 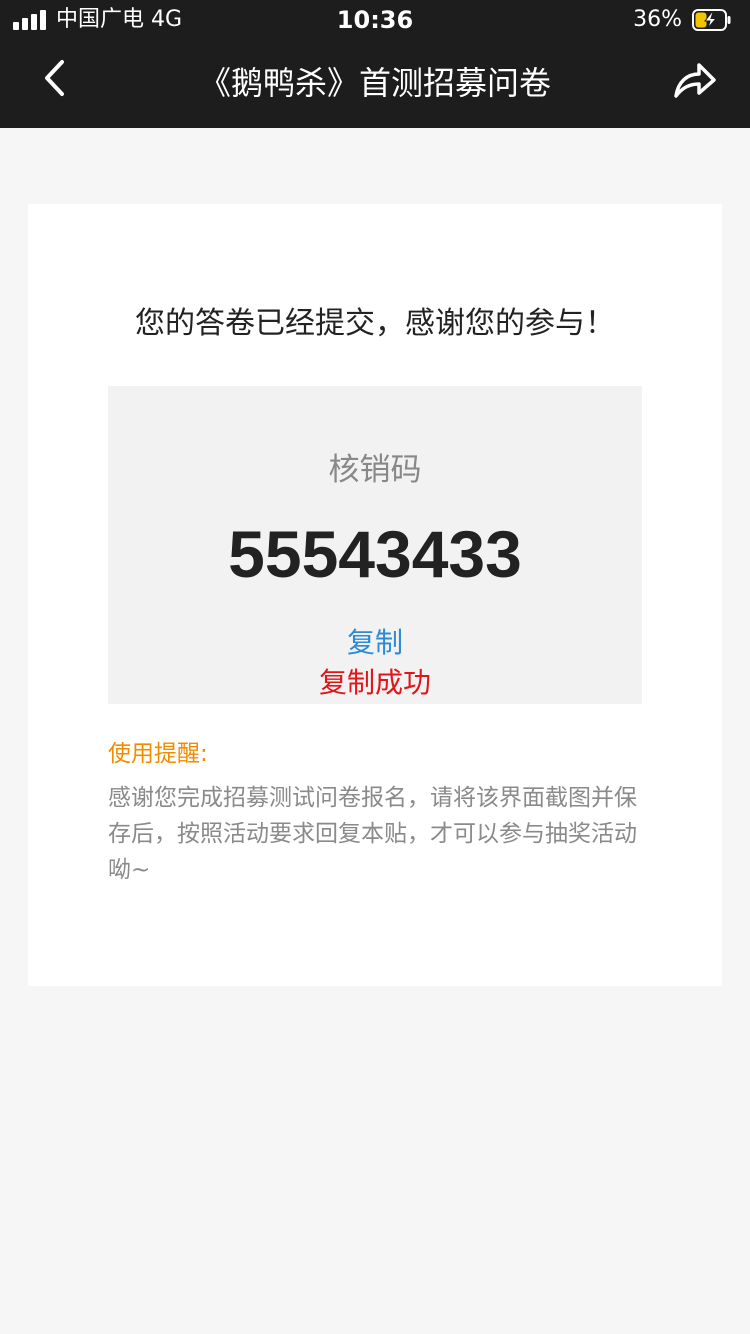 I want to click on nav-bar: 《鹅鸭杀》首测招募问卷, so click(x=375, y=84).